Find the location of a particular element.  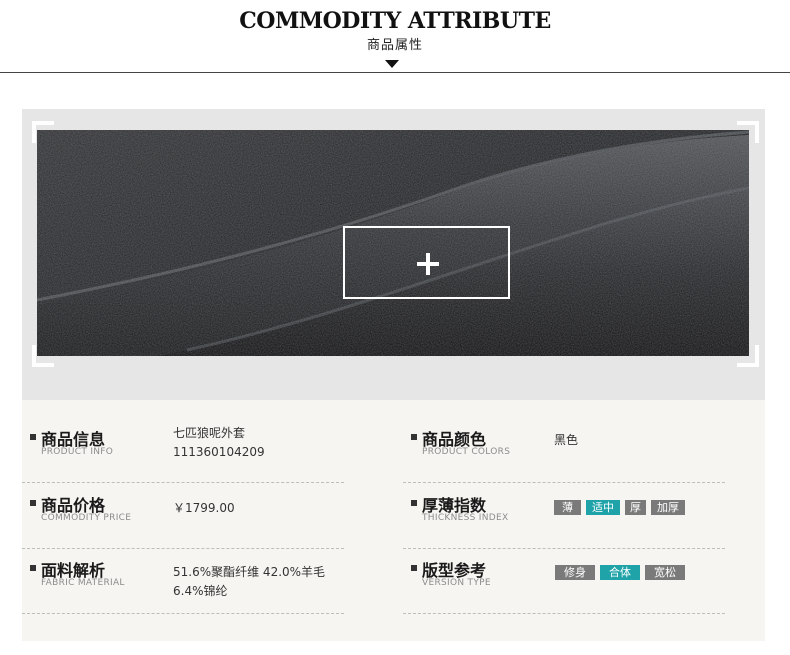

tag-version-slim: 修身 is located at coordinates (575, 572).